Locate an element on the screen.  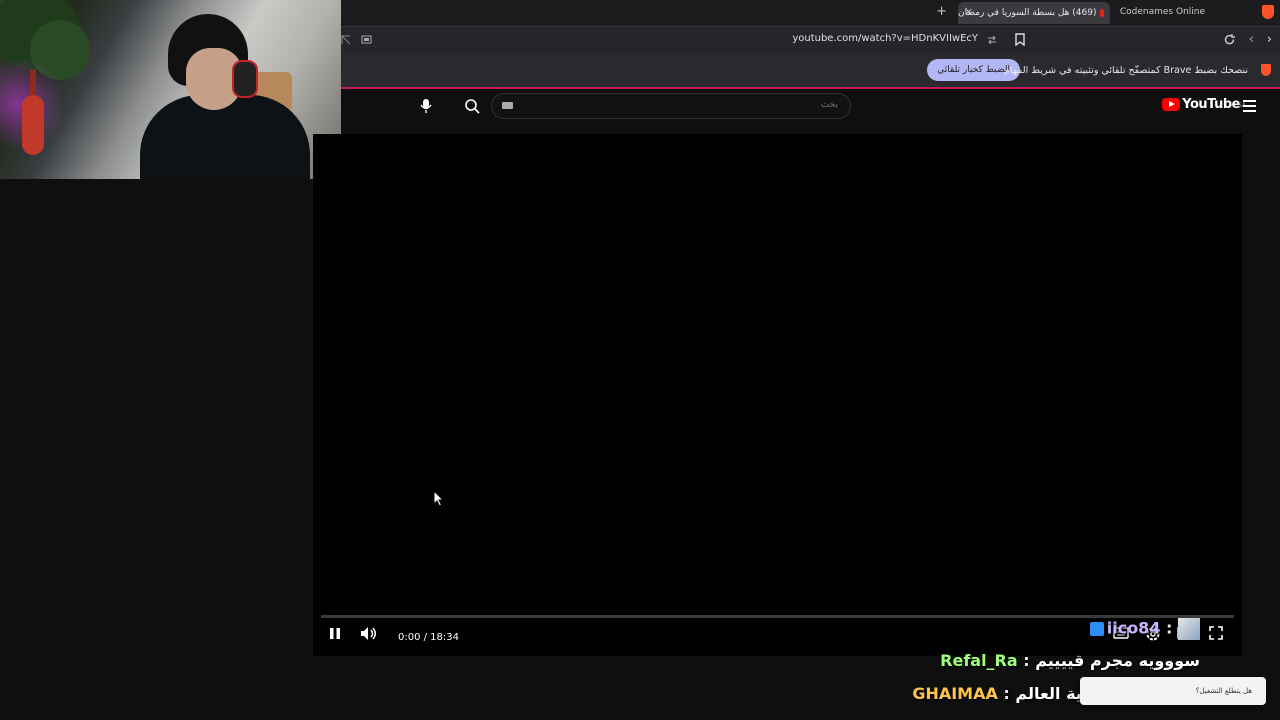
search-button is located at coordinates (472, 106).